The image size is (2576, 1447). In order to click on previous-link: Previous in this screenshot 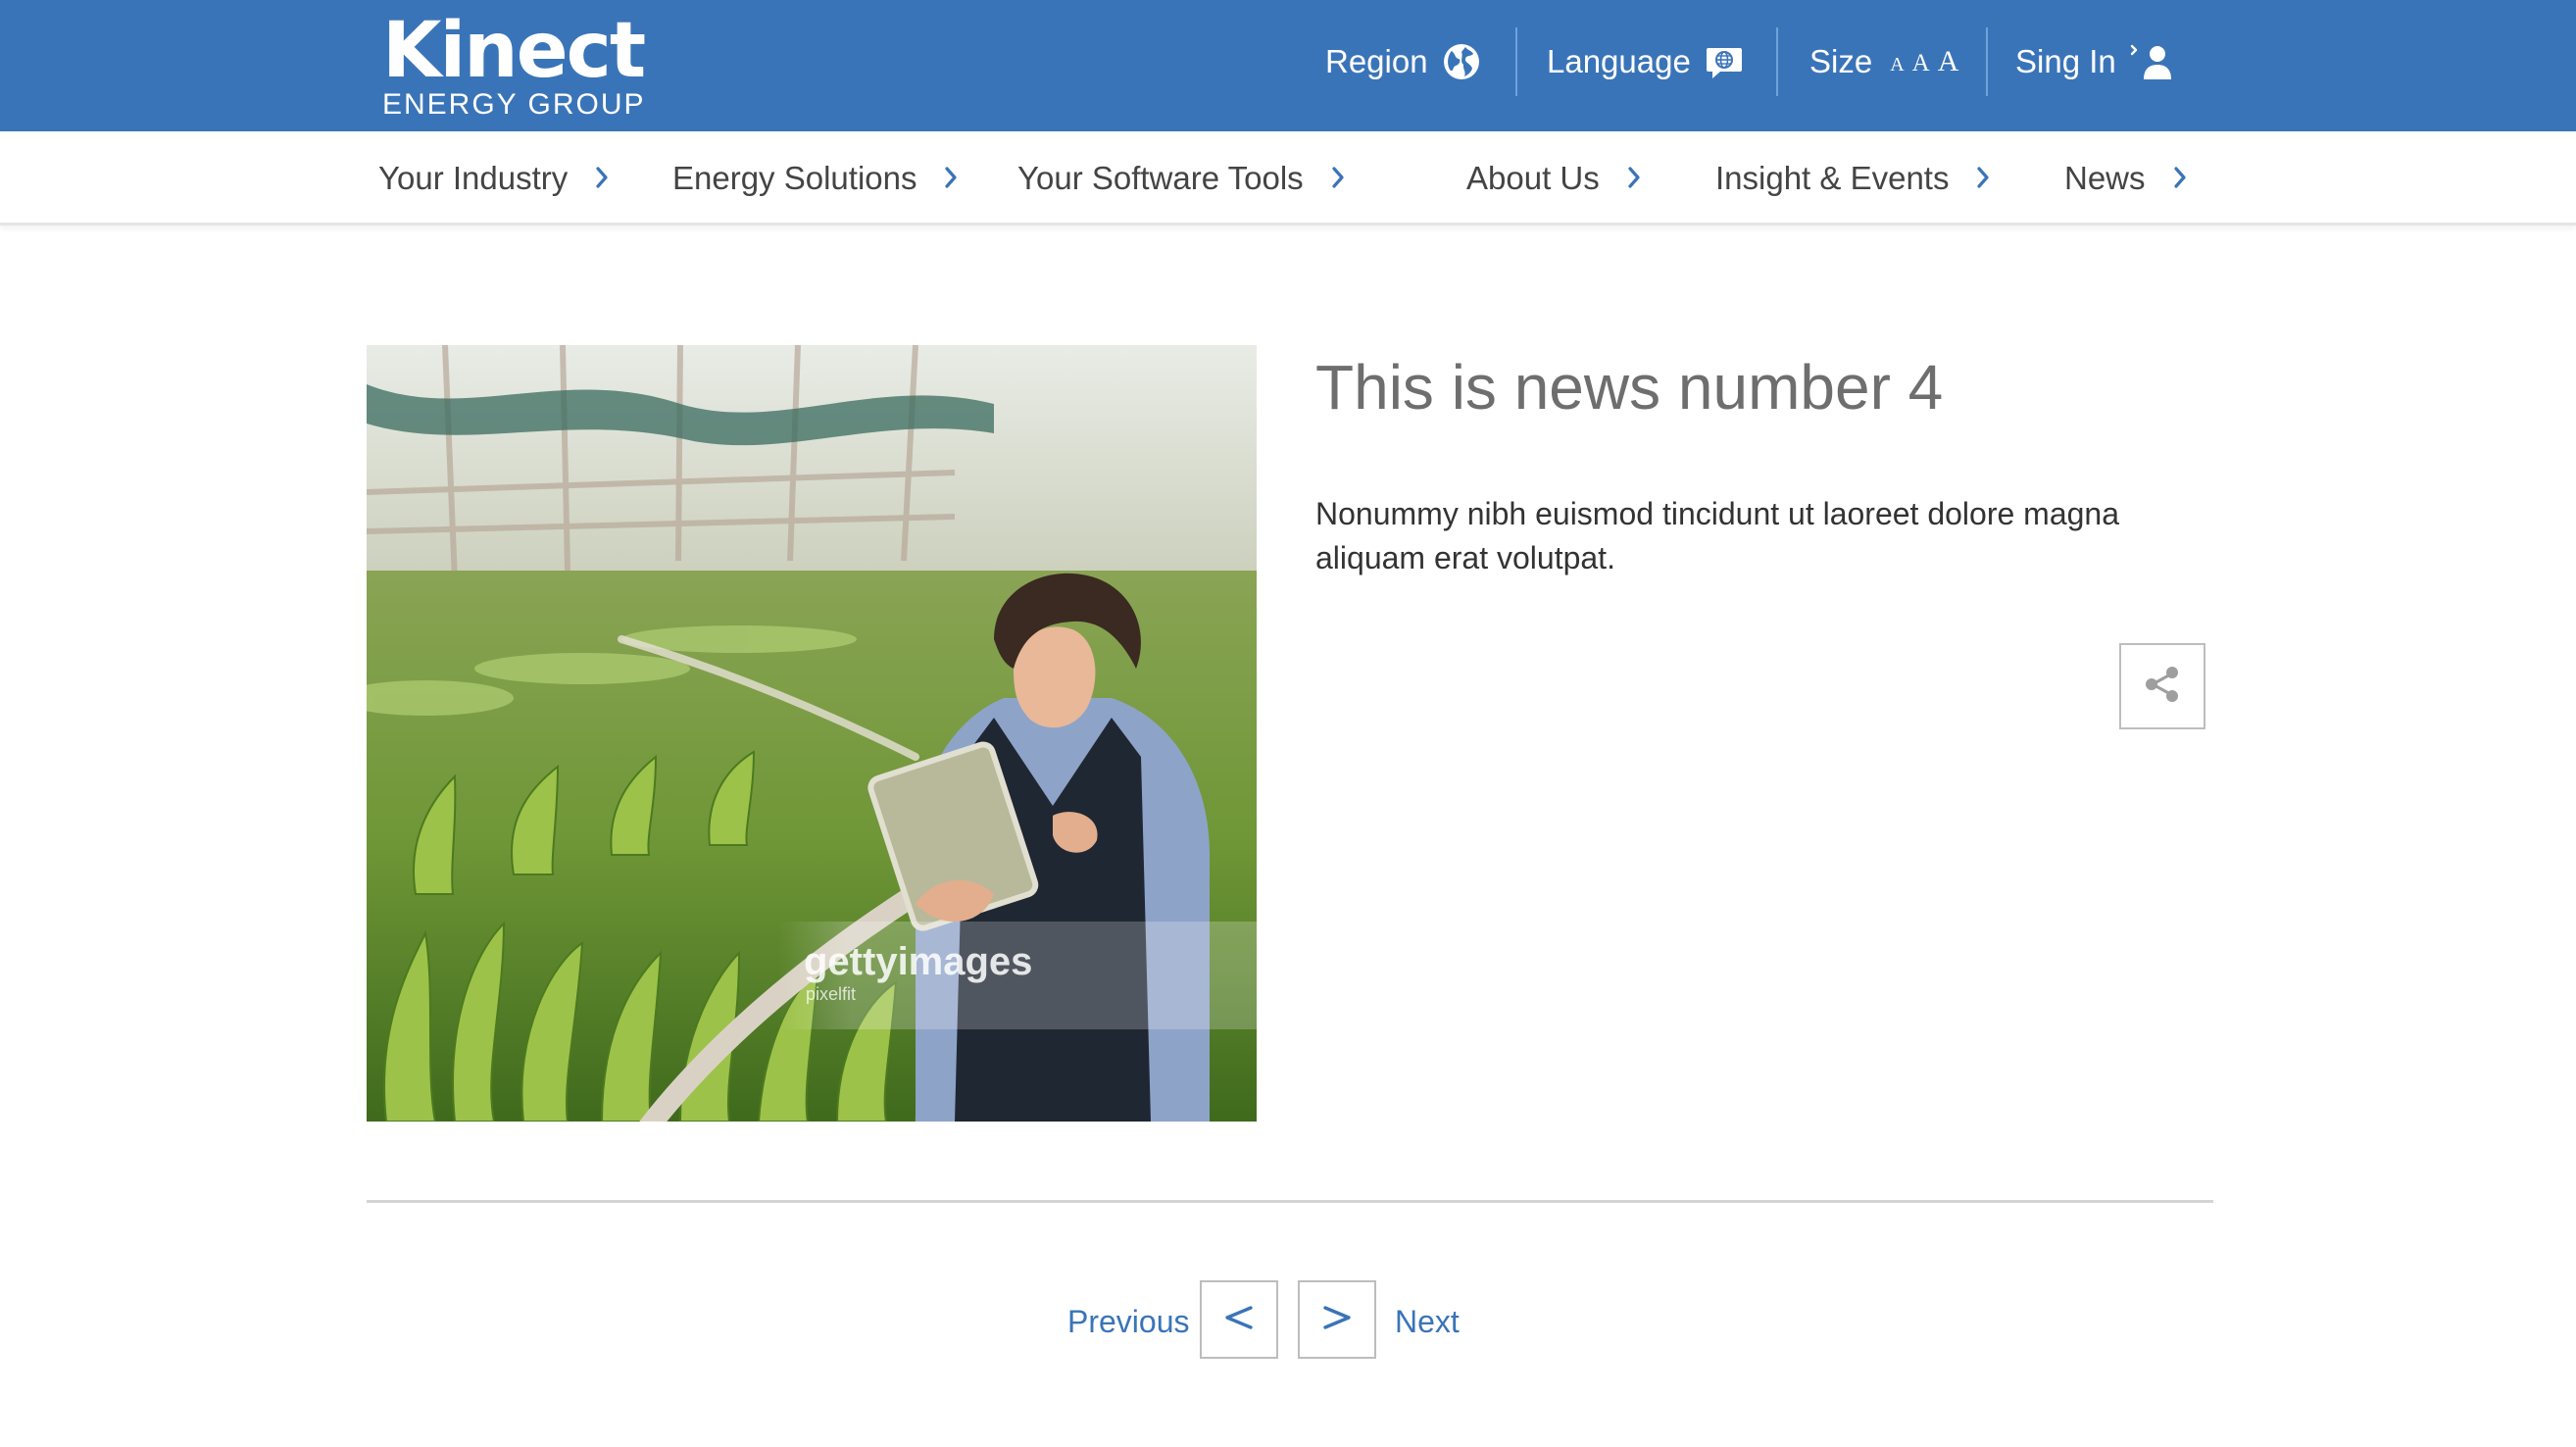, I will do `click(1128, 1322)`.